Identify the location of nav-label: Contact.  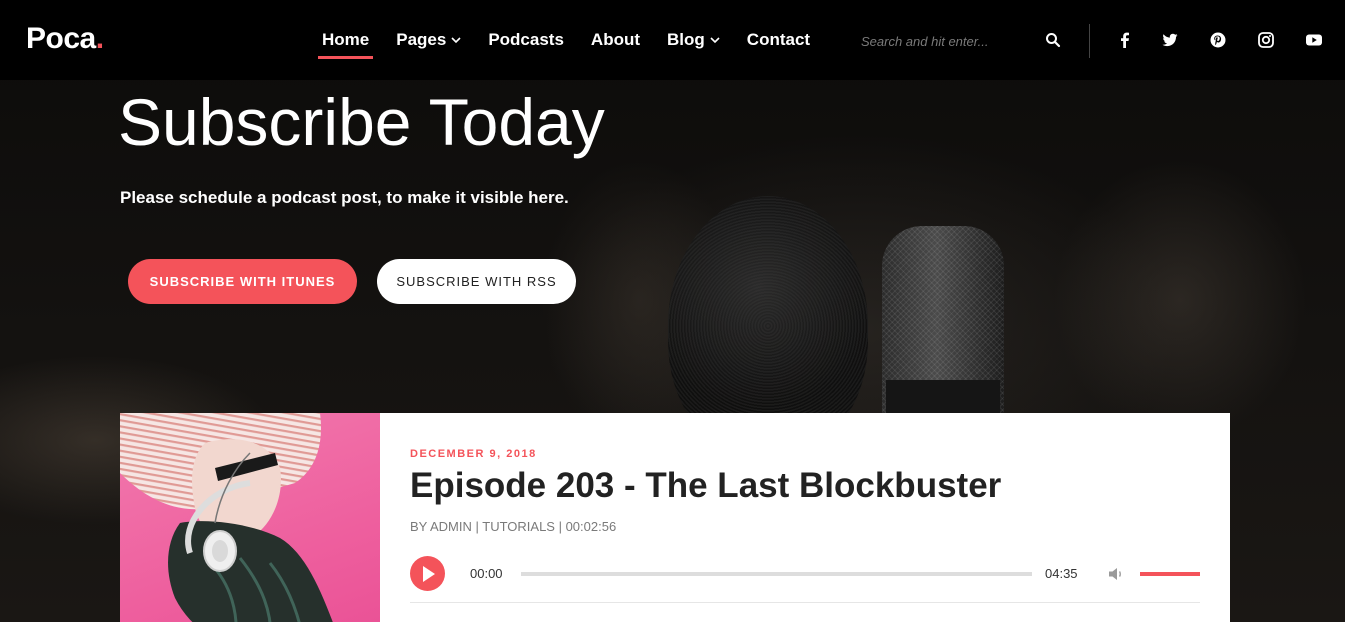
(778, 39).